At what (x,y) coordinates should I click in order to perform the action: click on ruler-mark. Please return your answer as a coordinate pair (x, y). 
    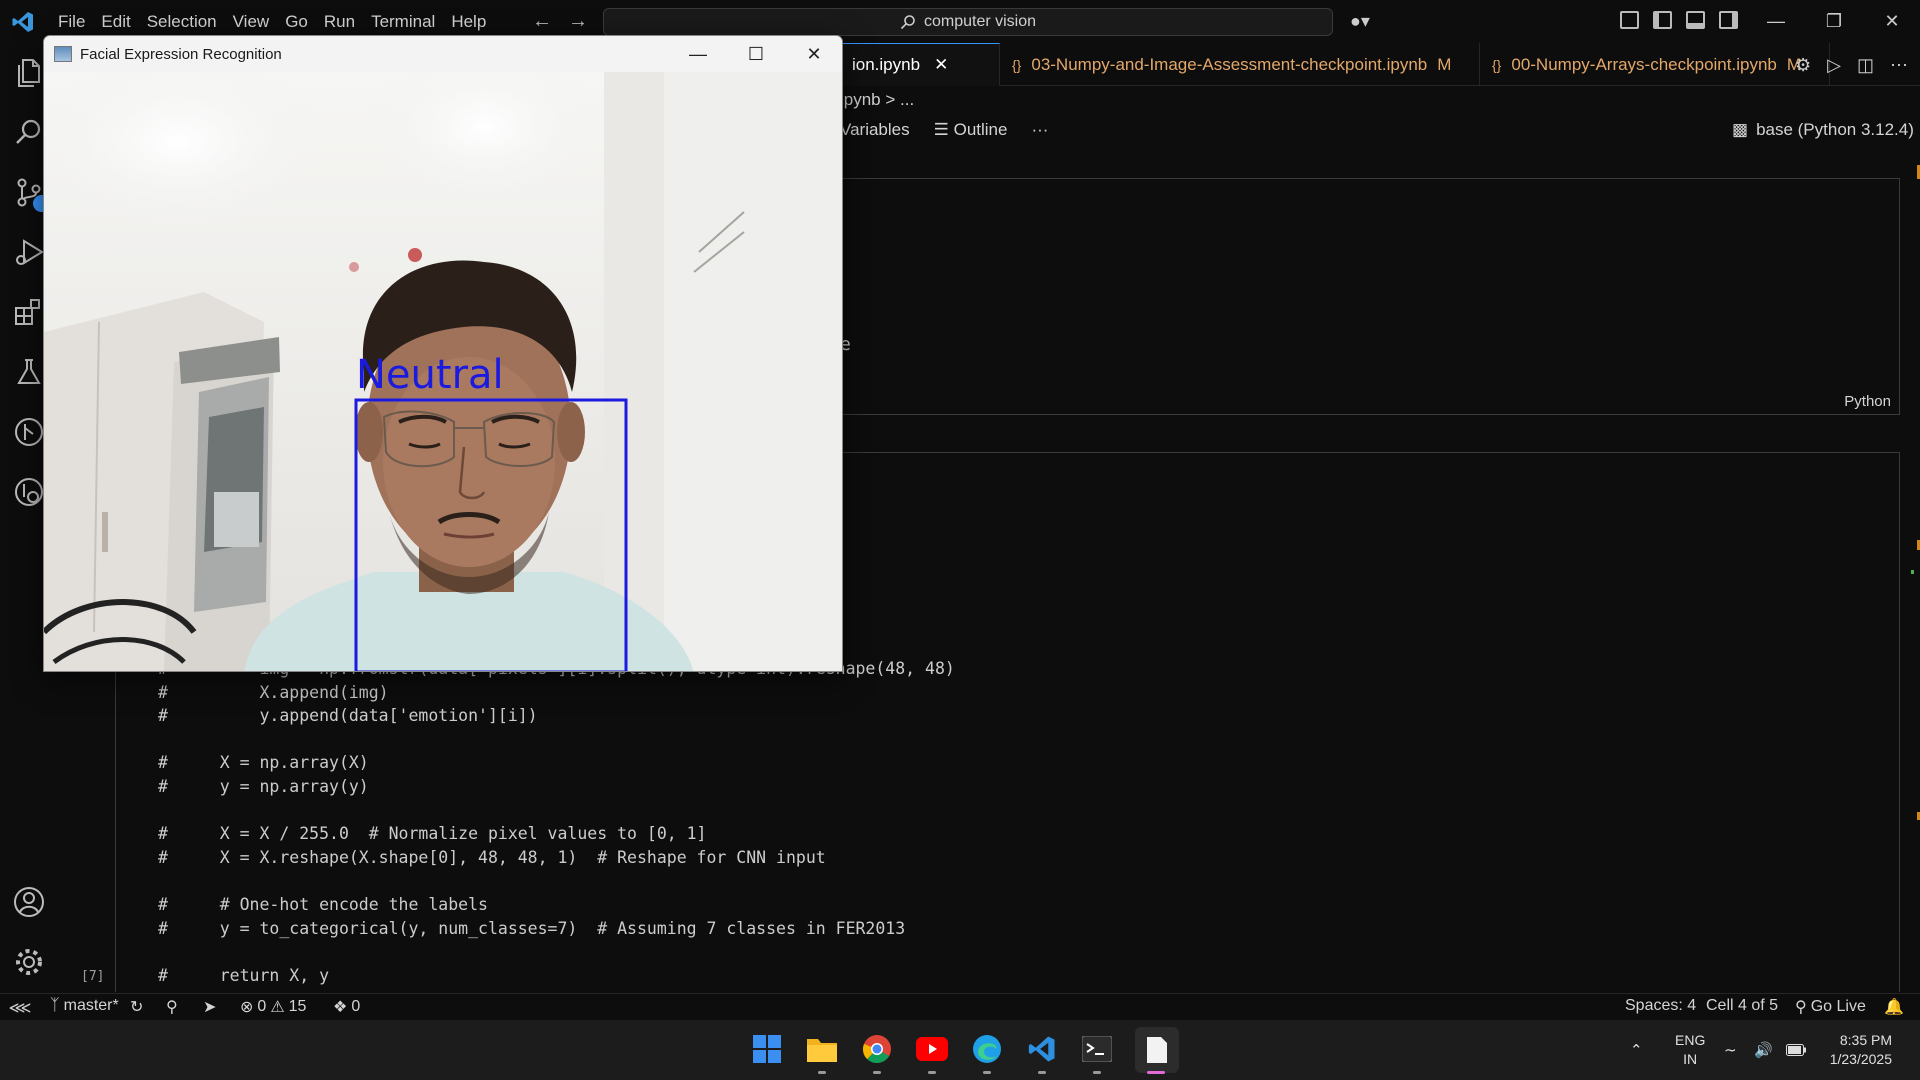
    Looking at the image, I should click on (1912, 572).